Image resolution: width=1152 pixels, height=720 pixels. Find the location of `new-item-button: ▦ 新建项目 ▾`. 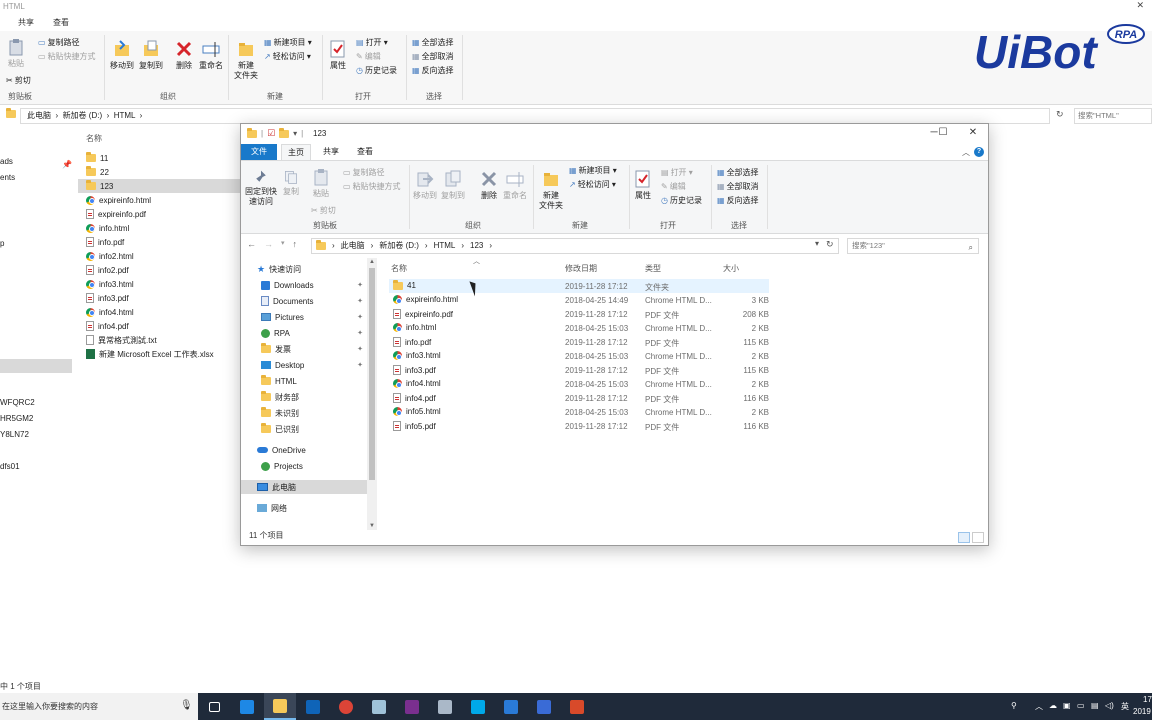

new-item-button: ▦ 新建项目 ▾ is located at coordinates (593, 170).